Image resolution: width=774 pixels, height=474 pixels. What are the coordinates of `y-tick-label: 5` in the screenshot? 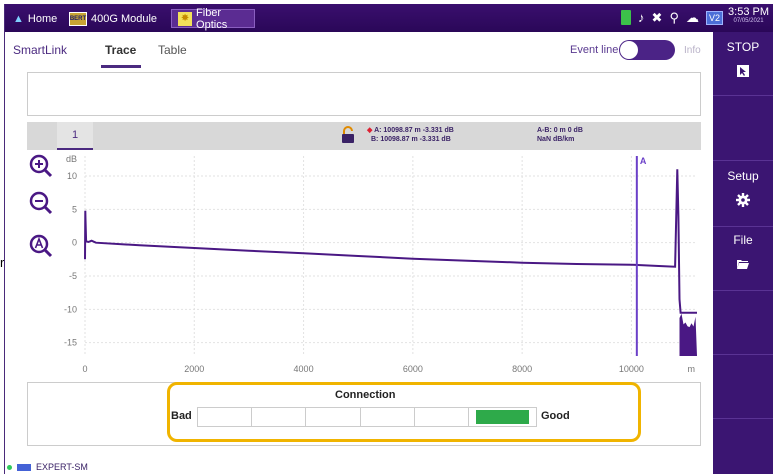 It's located at (74, 209).